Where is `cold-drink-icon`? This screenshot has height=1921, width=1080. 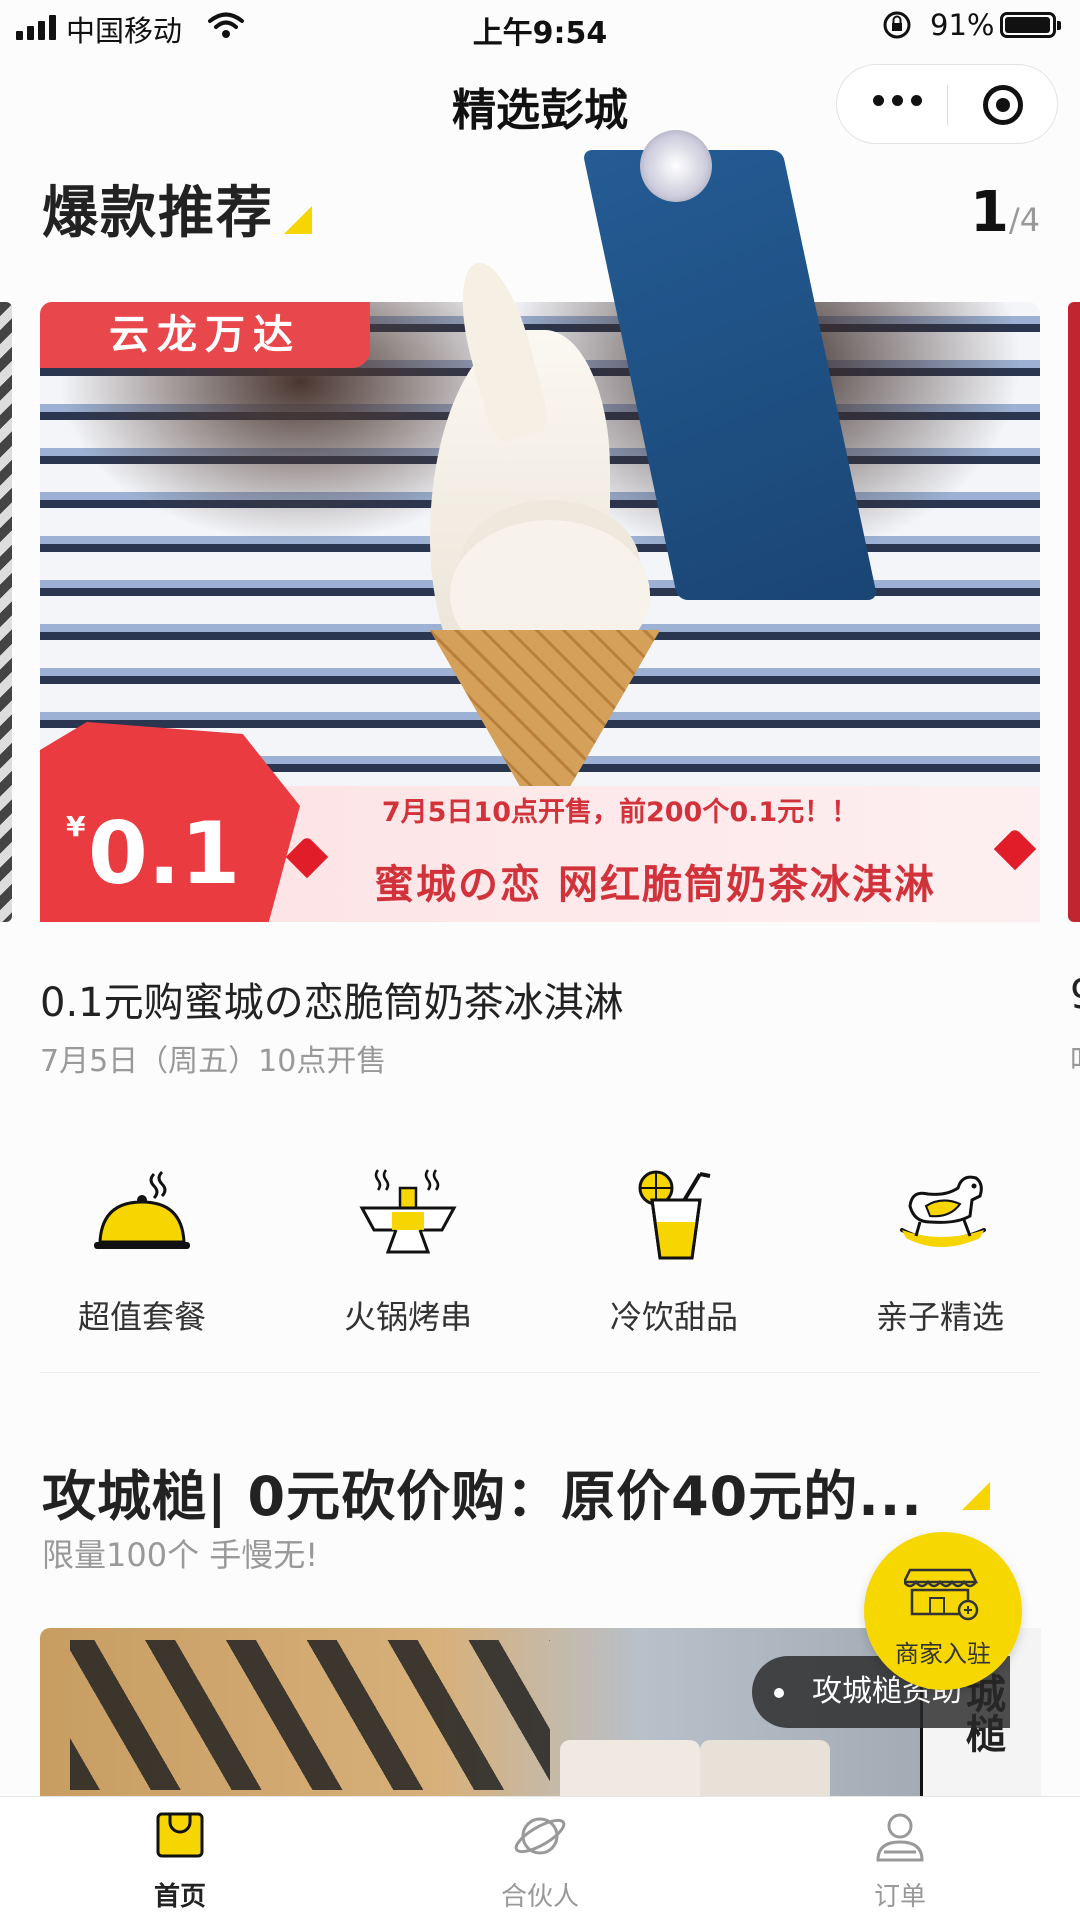
cold-drink-icon is located at coordinates (674, 1215).